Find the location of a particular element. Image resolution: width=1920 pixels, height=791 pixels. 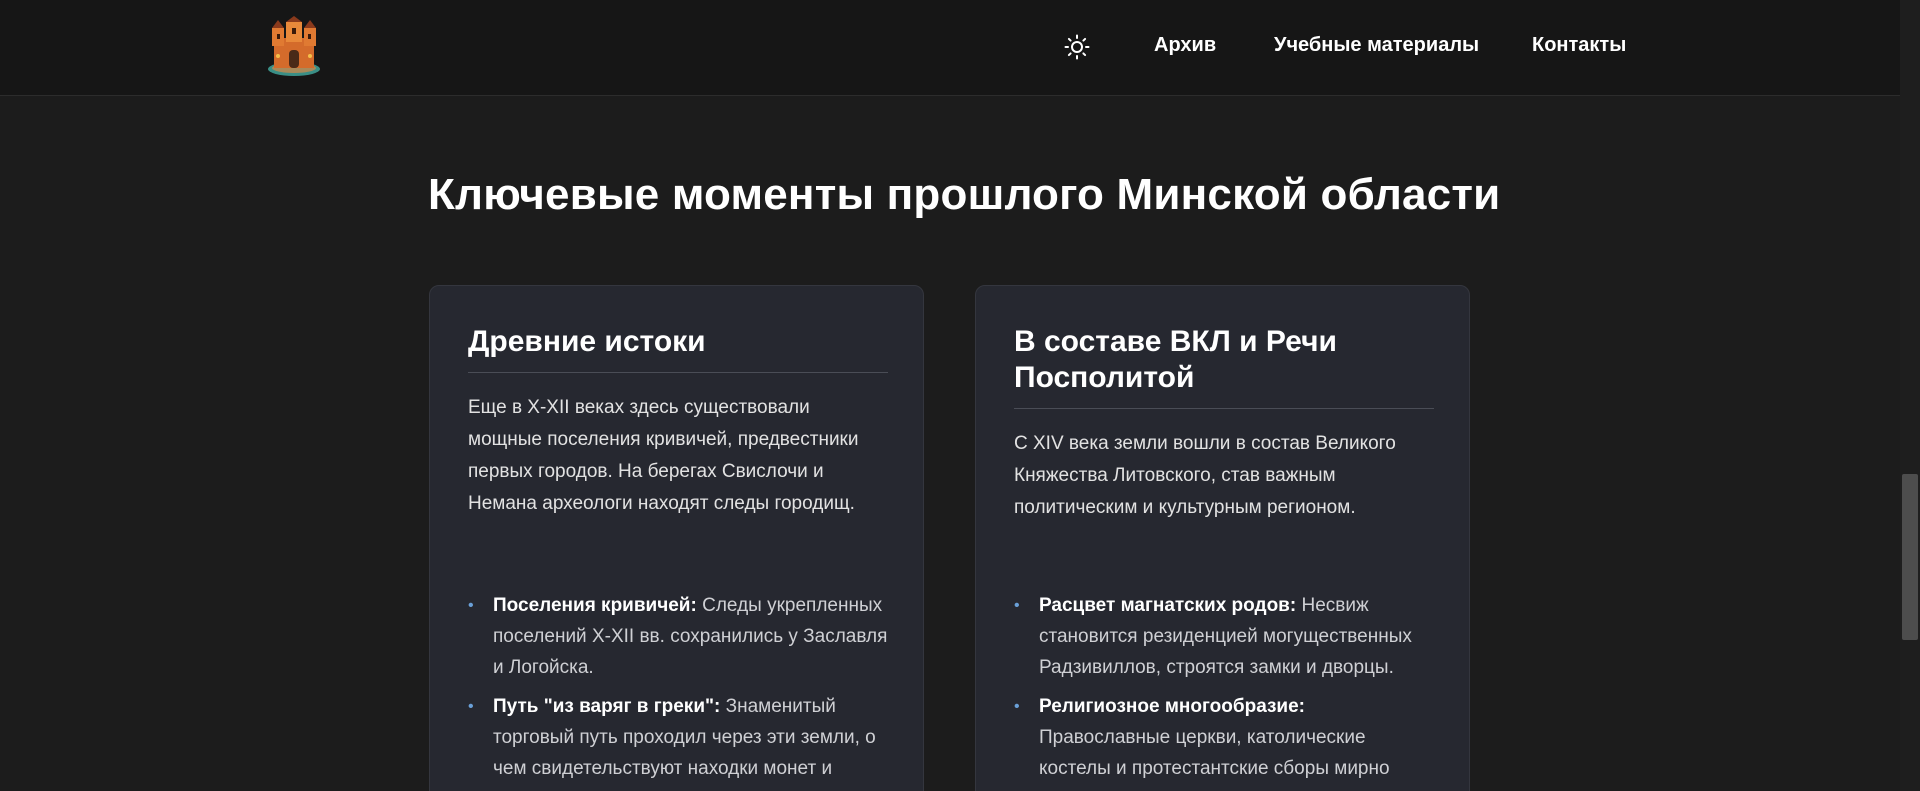

card-title: В составе ВКЛ и Речи Посполитой is located at coordinates (1175, 359).